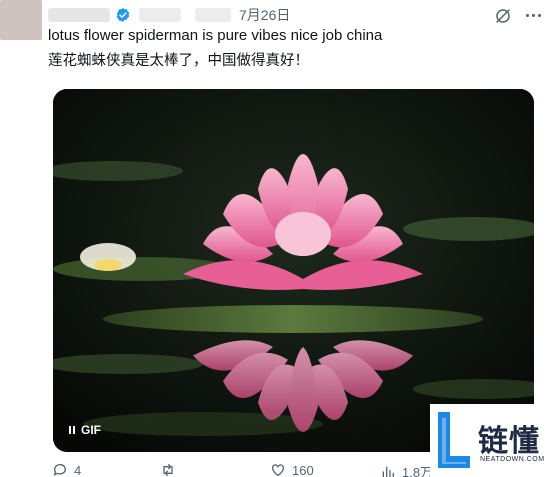 This screenshot has height=477, width=550. I want to click on post-date: 7月26日, so click(264, 15).